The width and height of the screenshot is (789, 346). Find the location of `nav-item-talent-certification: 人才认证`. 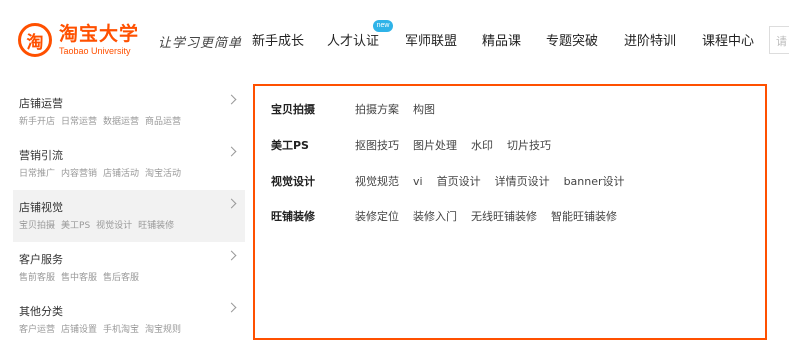

nav-item-talent-certification: 人才认证 is located at coordinates (353, 40).